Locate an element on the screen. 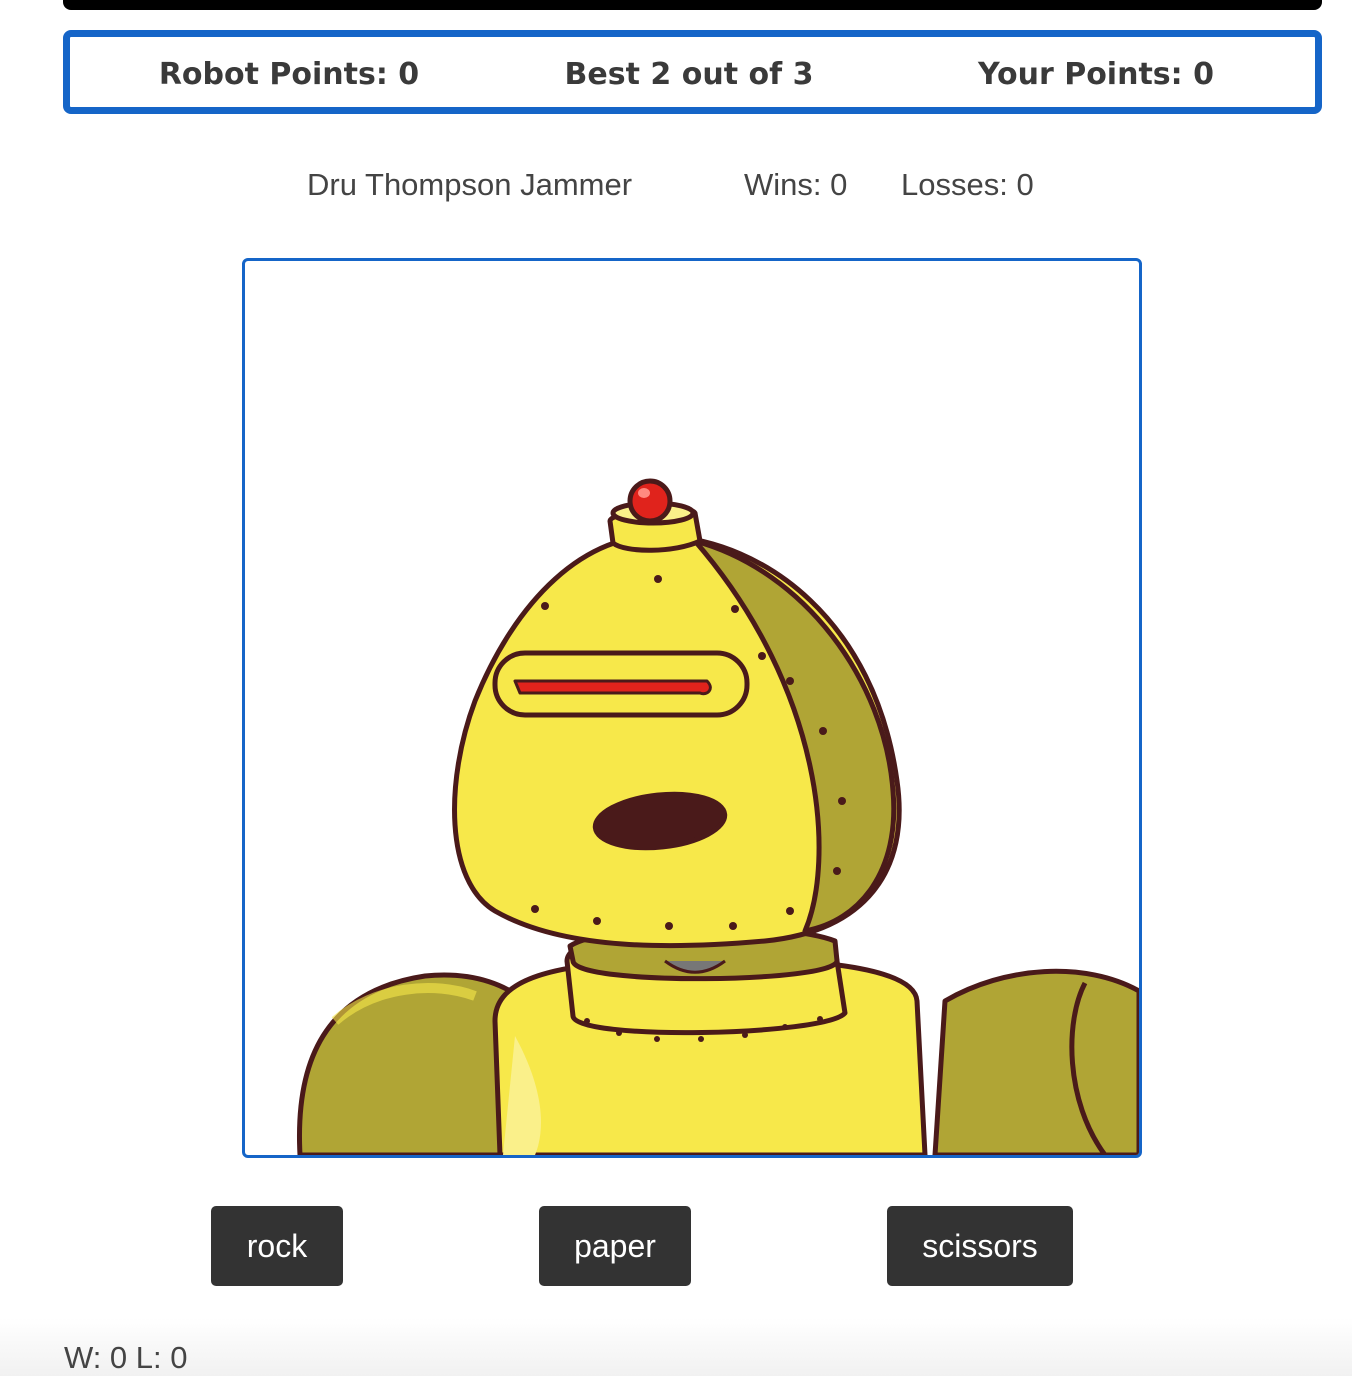  robot-points: Robot Points: 0 is located at coordinates (289, 74).